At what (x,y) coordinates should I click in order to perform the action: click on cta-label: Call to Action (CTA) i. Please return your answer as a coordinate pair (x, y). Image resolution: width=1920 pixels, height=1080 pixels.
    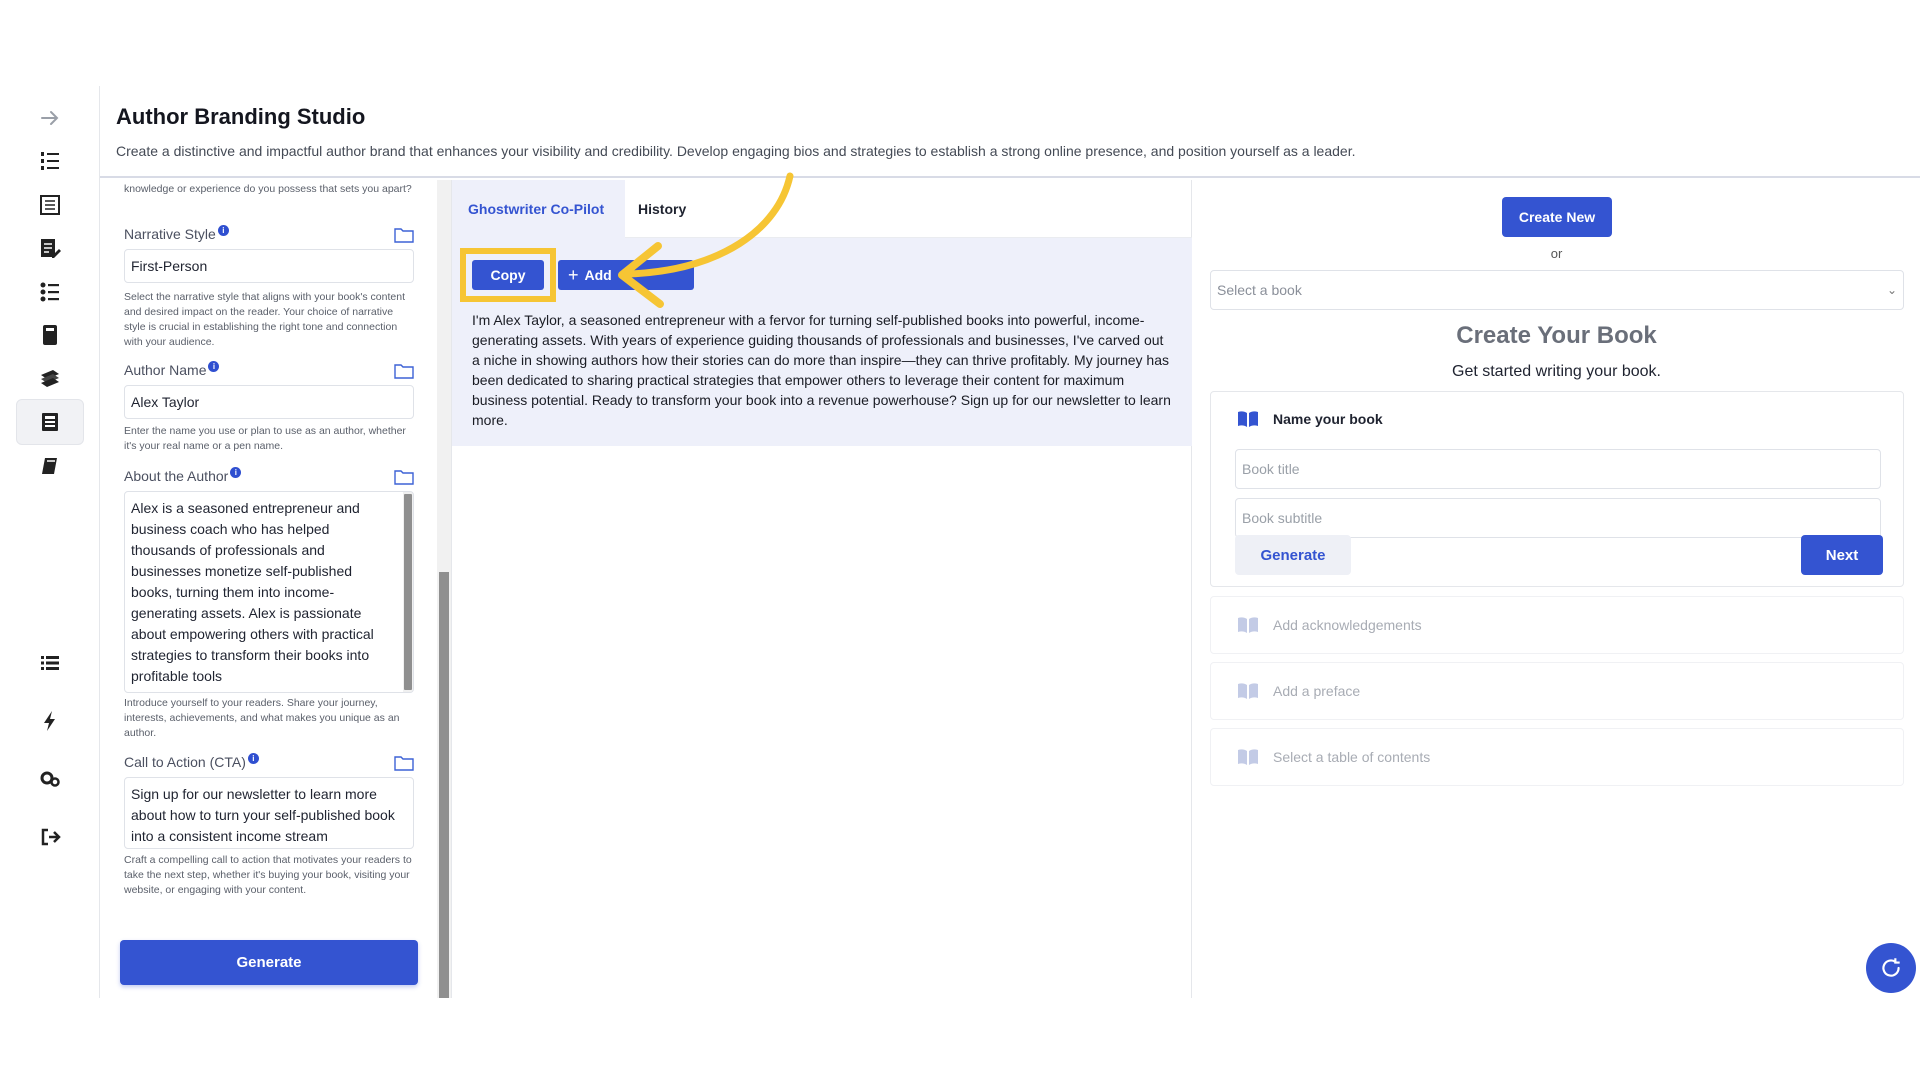
    Looking at the image, I should click on (191, 761).